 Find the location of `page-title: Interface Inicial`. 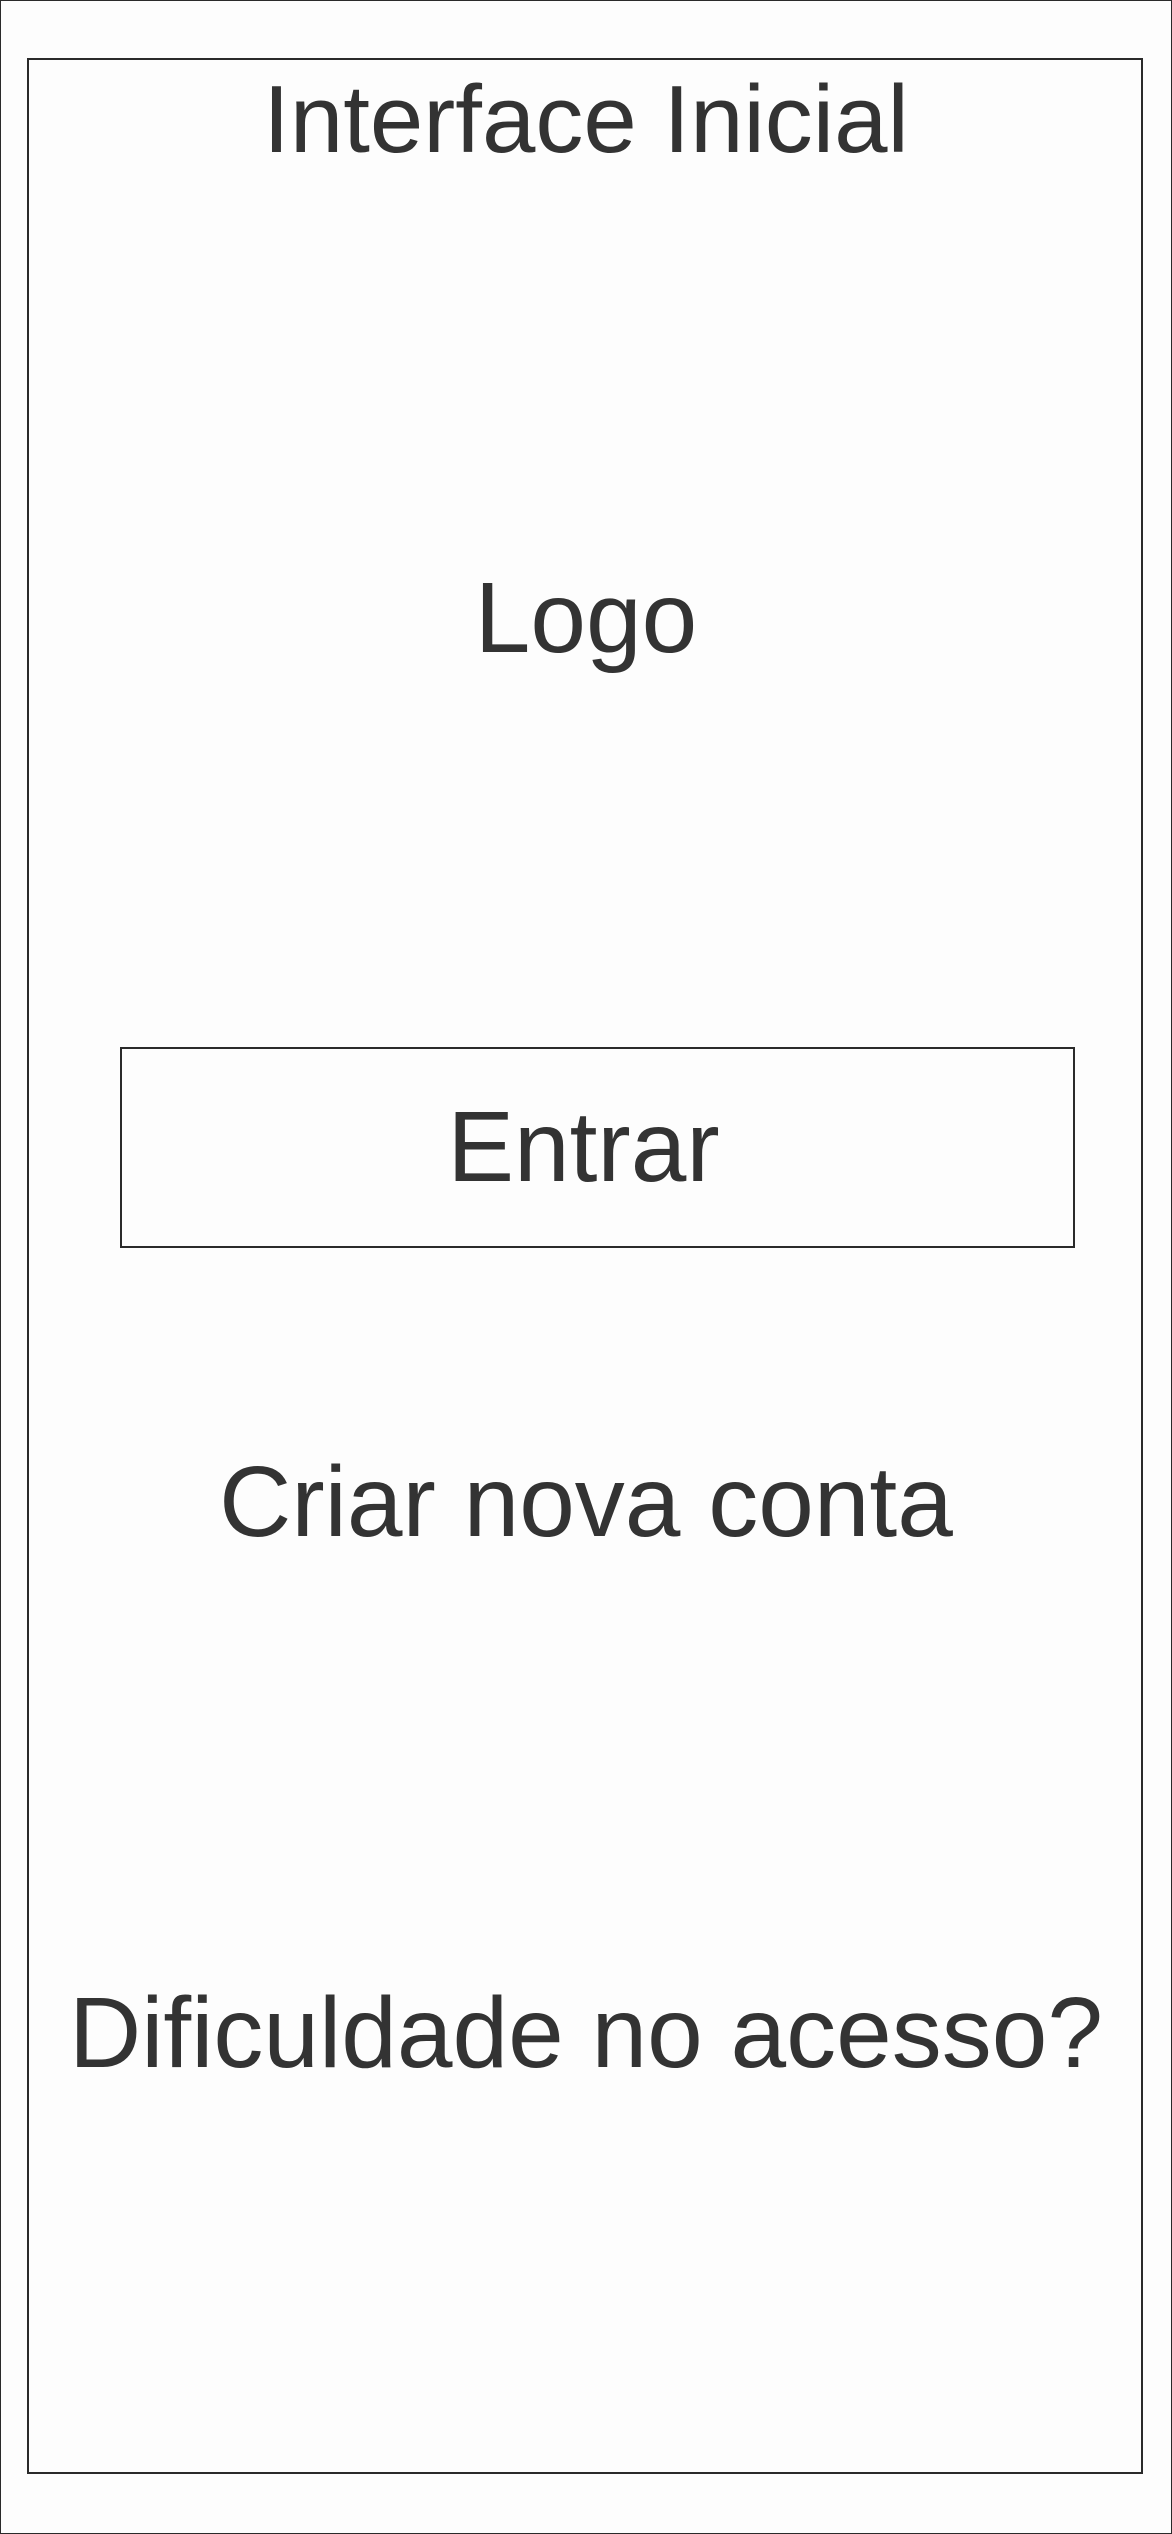

page-title: Interface Inicial is located at coordinates (586, 119).